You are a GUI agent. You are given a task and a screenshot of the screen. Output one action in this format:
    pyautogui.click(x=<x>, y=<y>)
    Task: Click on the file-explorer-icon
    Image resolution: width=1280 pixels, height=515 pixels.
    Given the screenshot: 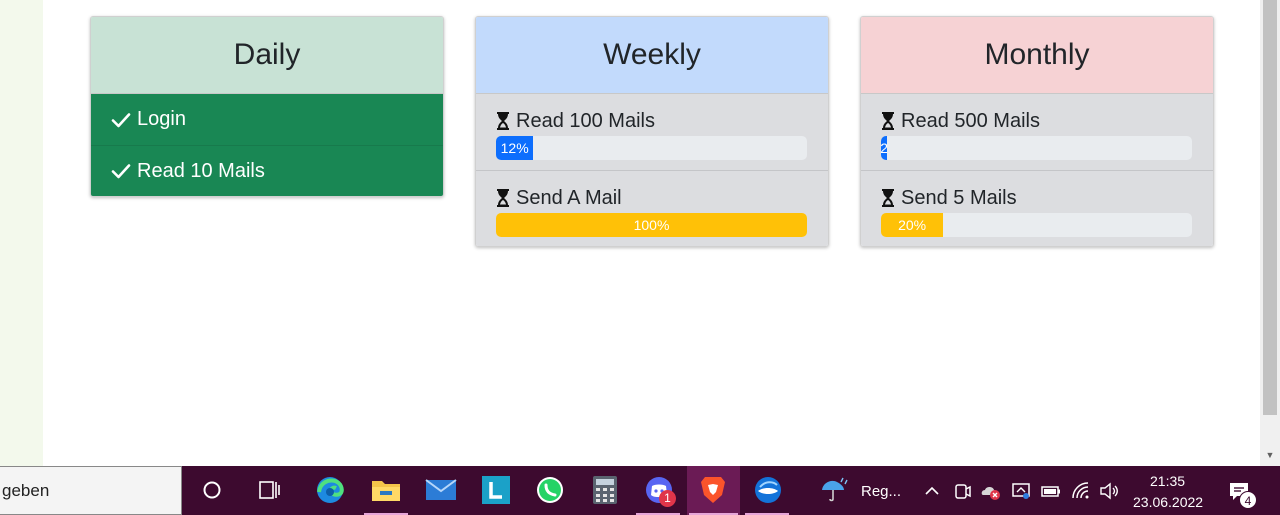 What is the action you would take?
    pyautogui.click(x=386, y=490)
    